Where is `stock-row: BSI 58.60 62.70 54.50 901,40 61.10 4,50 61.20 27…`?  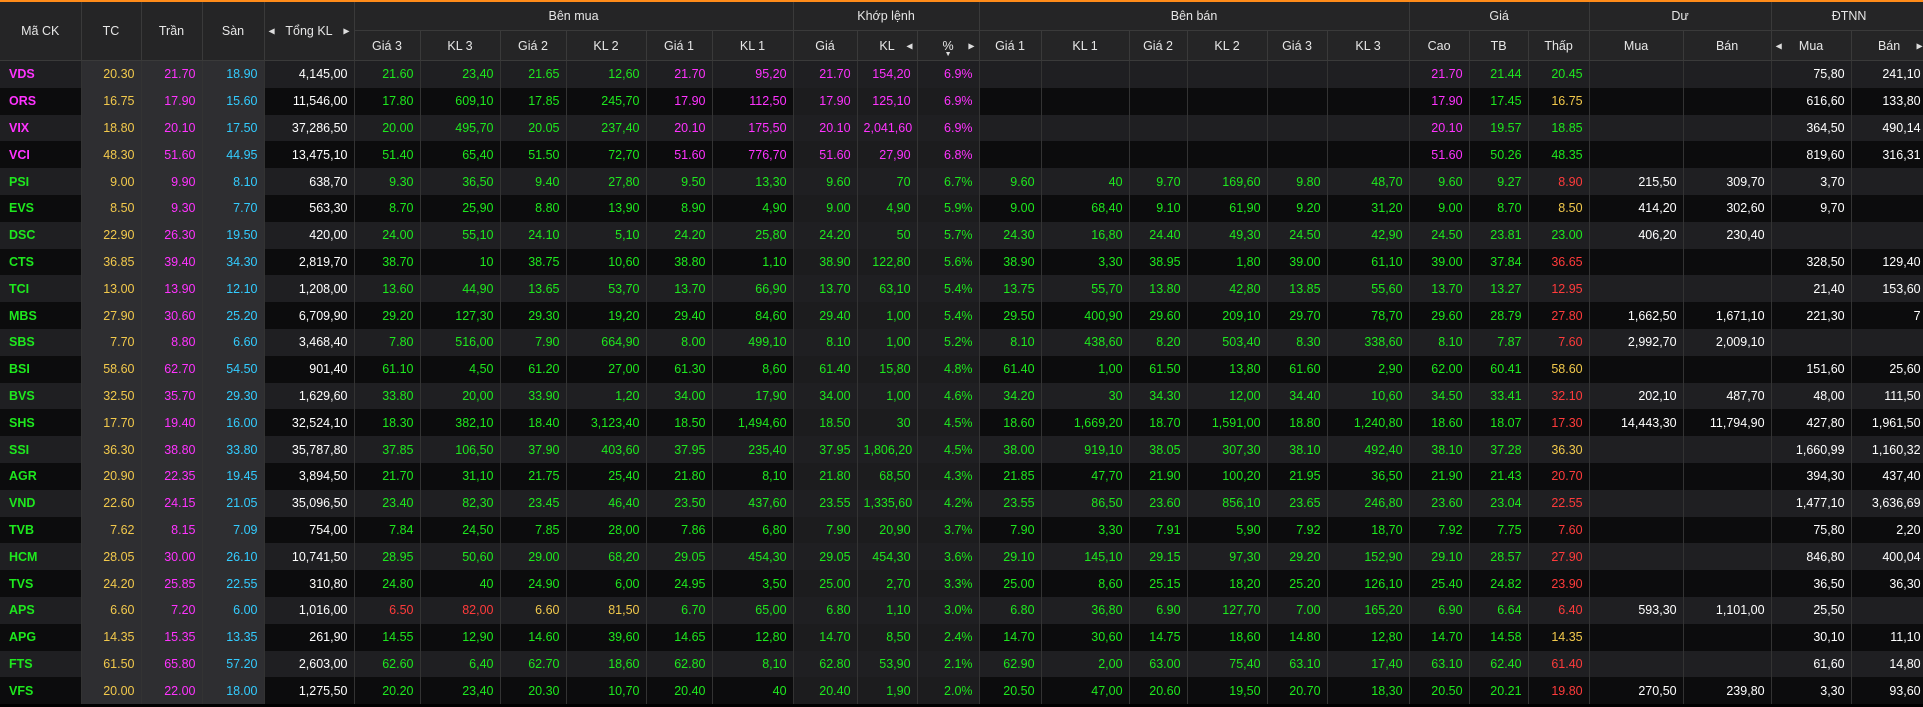
stock-row: BSI 58.60 62.70 54.50 901,40 61.10 4,50 61.20 27… is located at coordinates (961, 369).